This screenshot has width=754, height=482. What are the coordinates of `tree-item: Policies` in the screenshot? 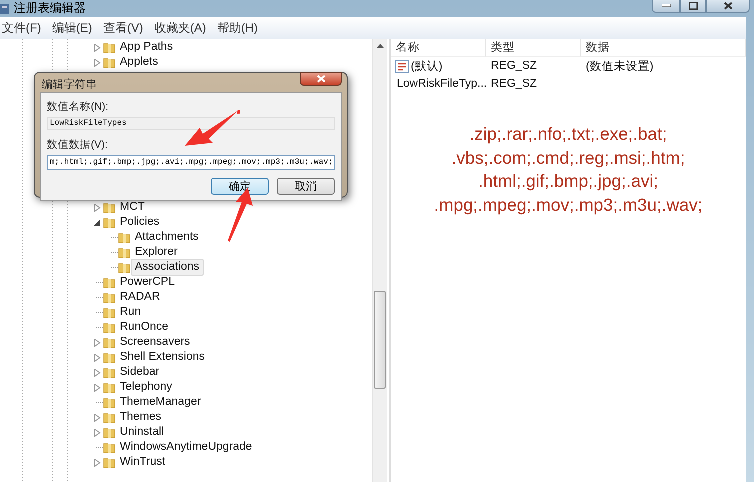 It's located at (140, 222).